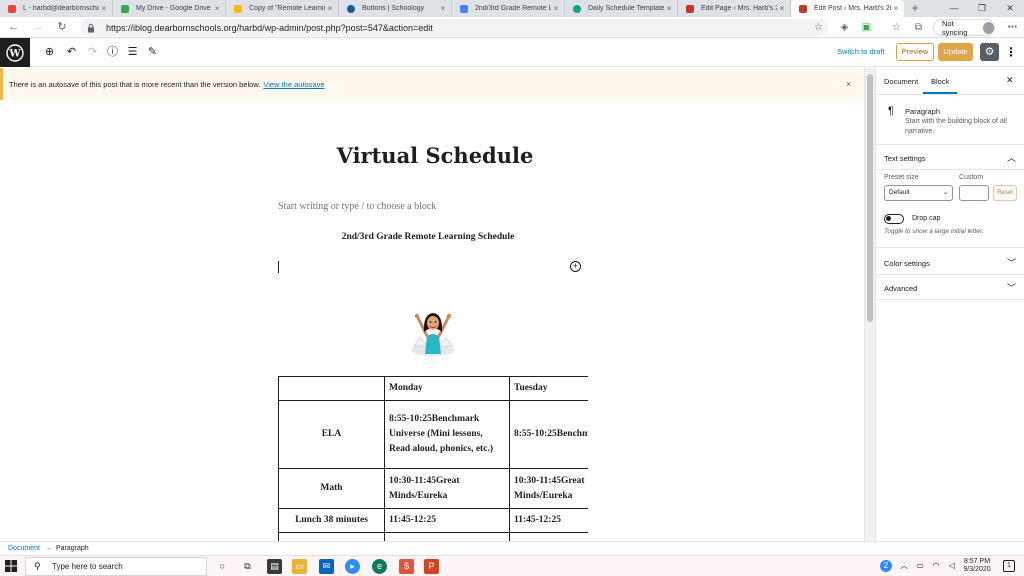 The image size is (1024, 576). Describe the element at coordinates (71, 52) in the screenshot. I see `undo-icon: ↶` at that location.